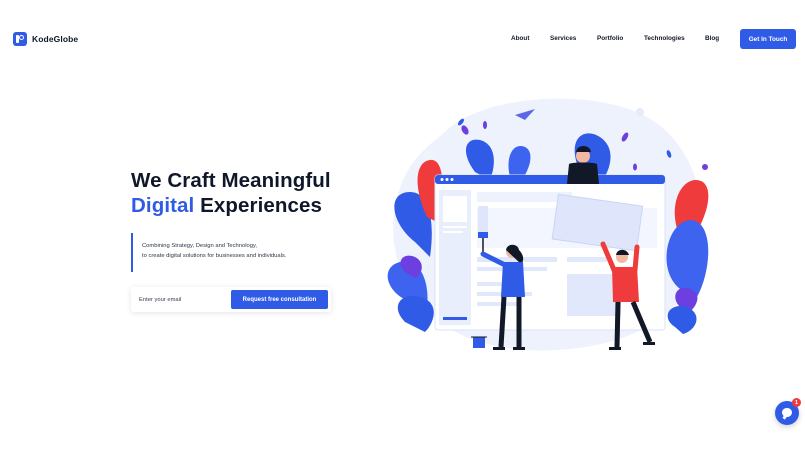  I want to click on headline-line-1: We Craft Meaningful, so click(231, 180).